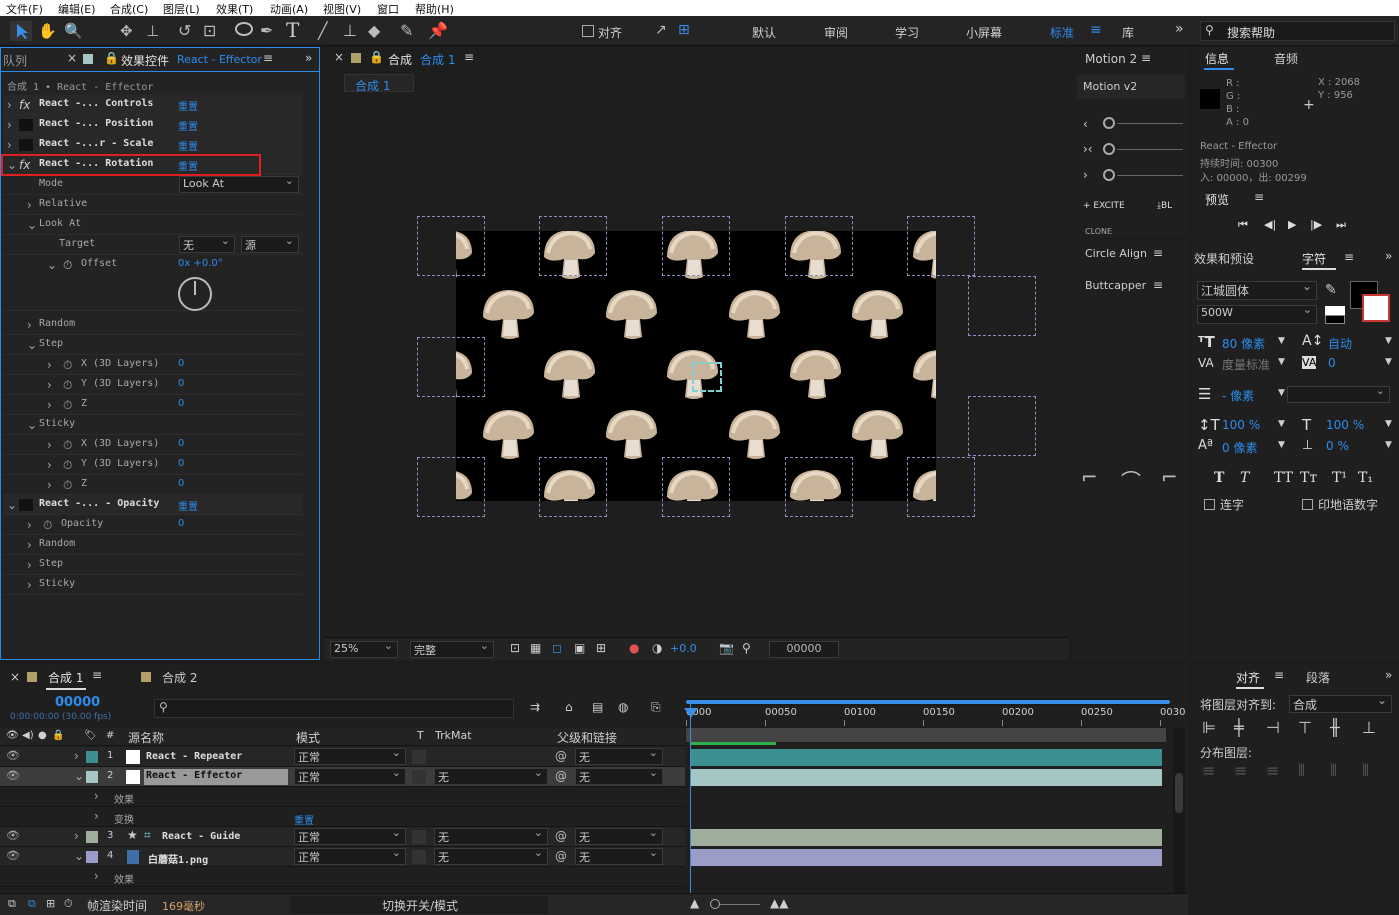 The image size is (1399, 915). Describe the element at coordinates (1169, 477) in the screenshot. I see `cap-square-icon: ⌐` at that location.